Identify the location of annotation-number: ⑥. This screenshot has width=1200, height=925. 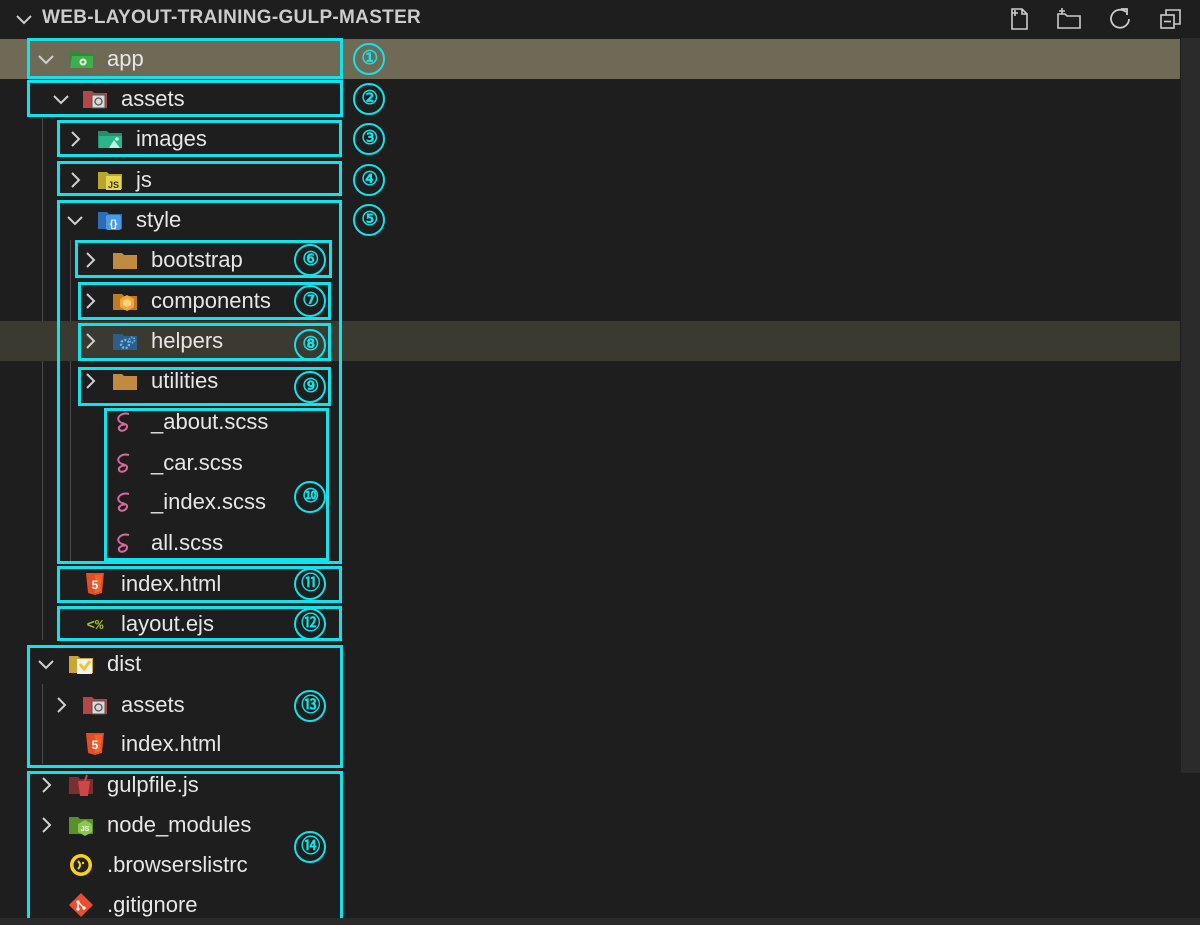
(310, 260).